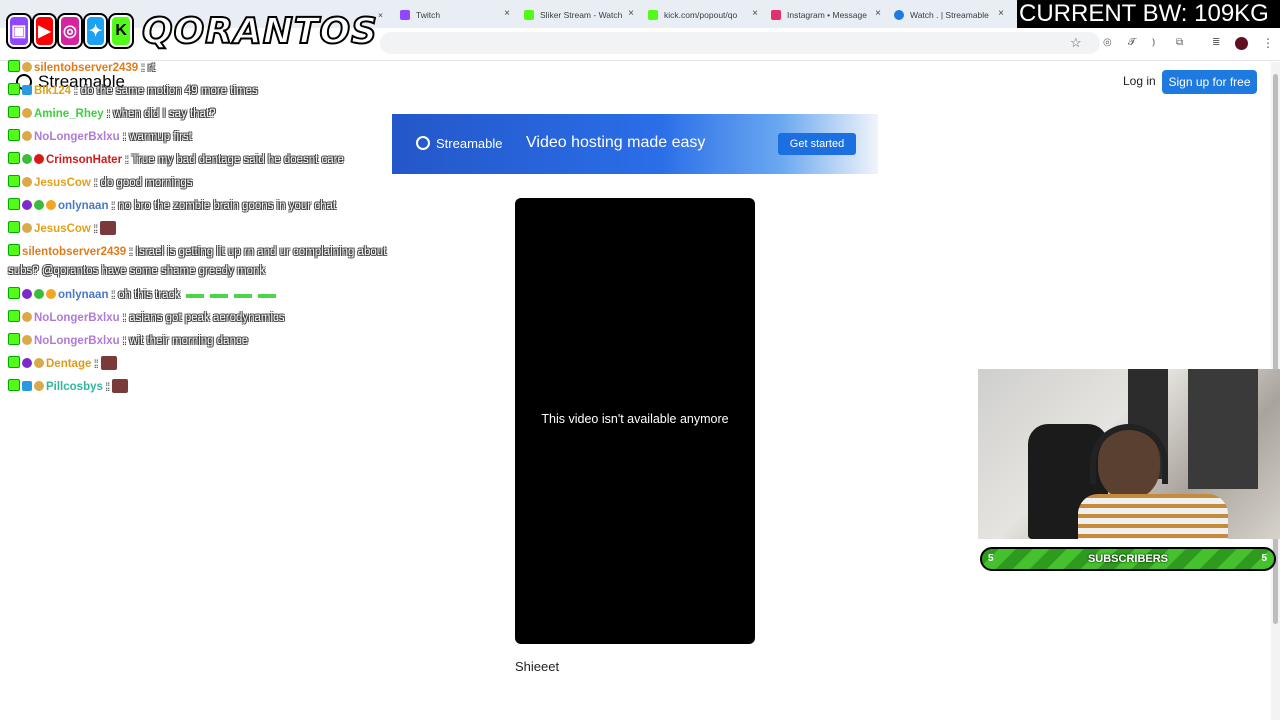  Describe the element at coordinates (1129, 454) in the screenshot. I see `webcam-feed` at that location.